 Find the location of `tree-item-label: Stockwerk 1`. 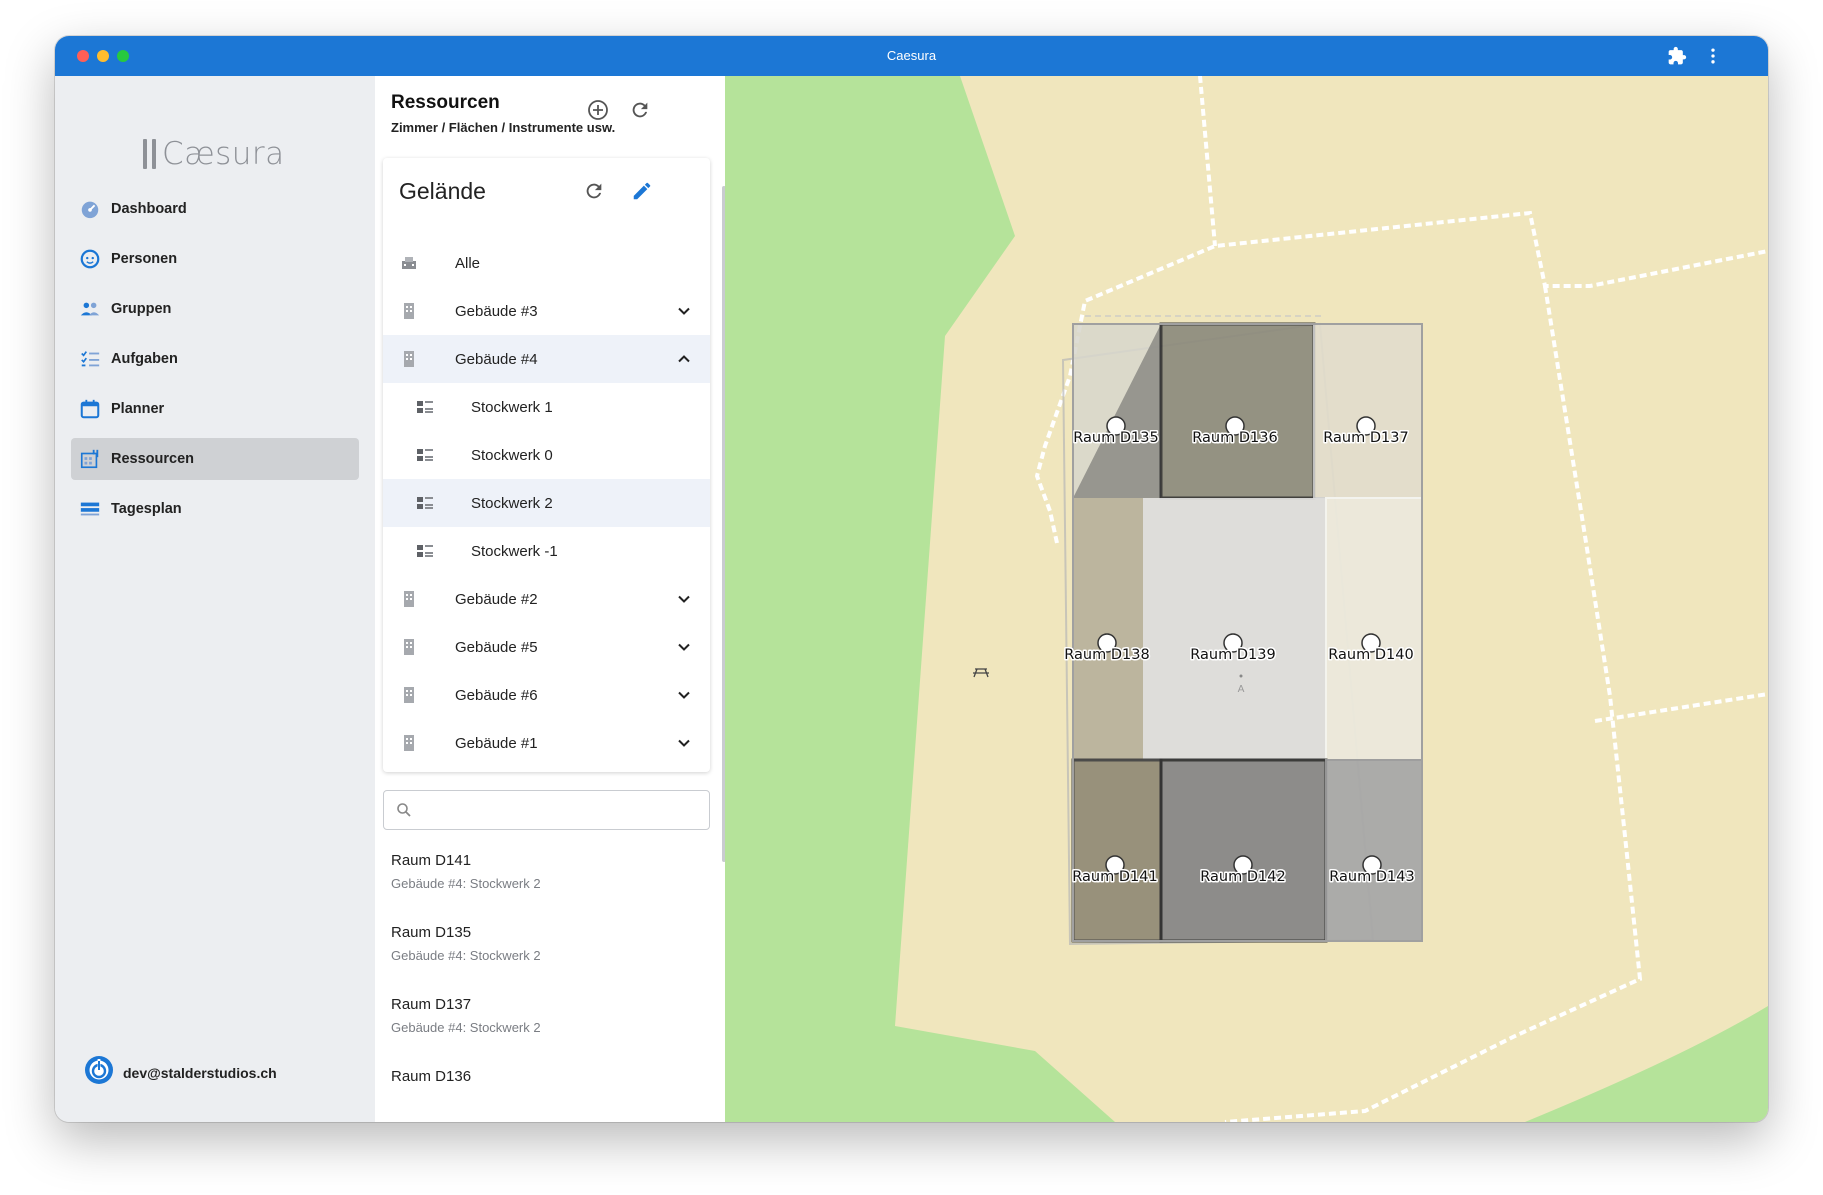

tree-item-label: Stockwerk 1 is located at coordinates (512, 407).